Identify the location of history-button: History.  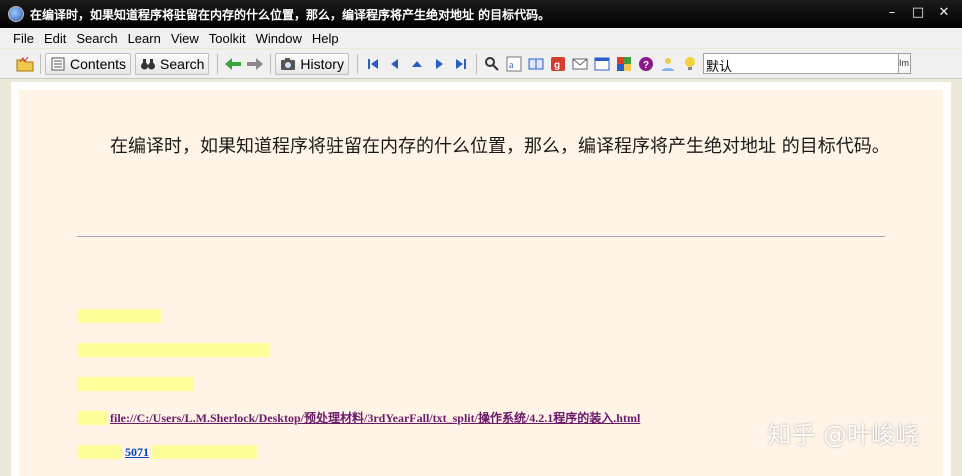
(312, 63).